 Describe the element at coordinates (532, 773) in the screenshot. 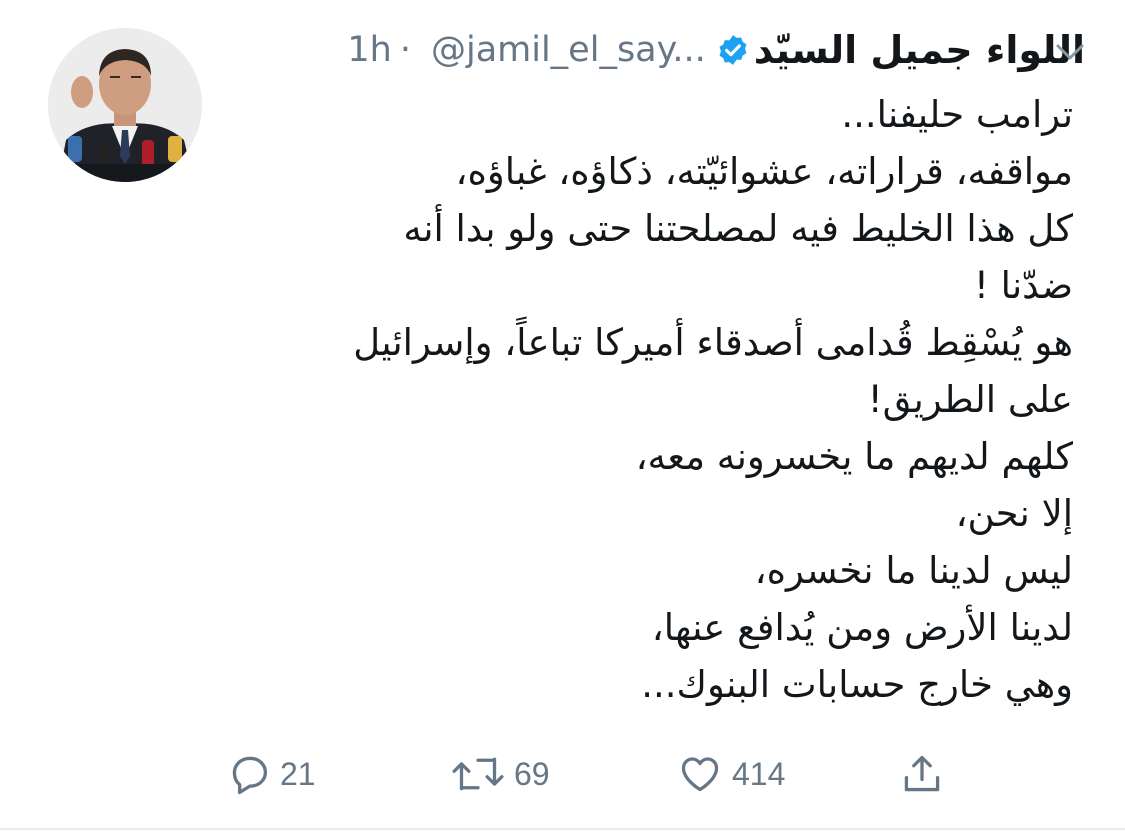

I see `retweet-count: 69` at that location.